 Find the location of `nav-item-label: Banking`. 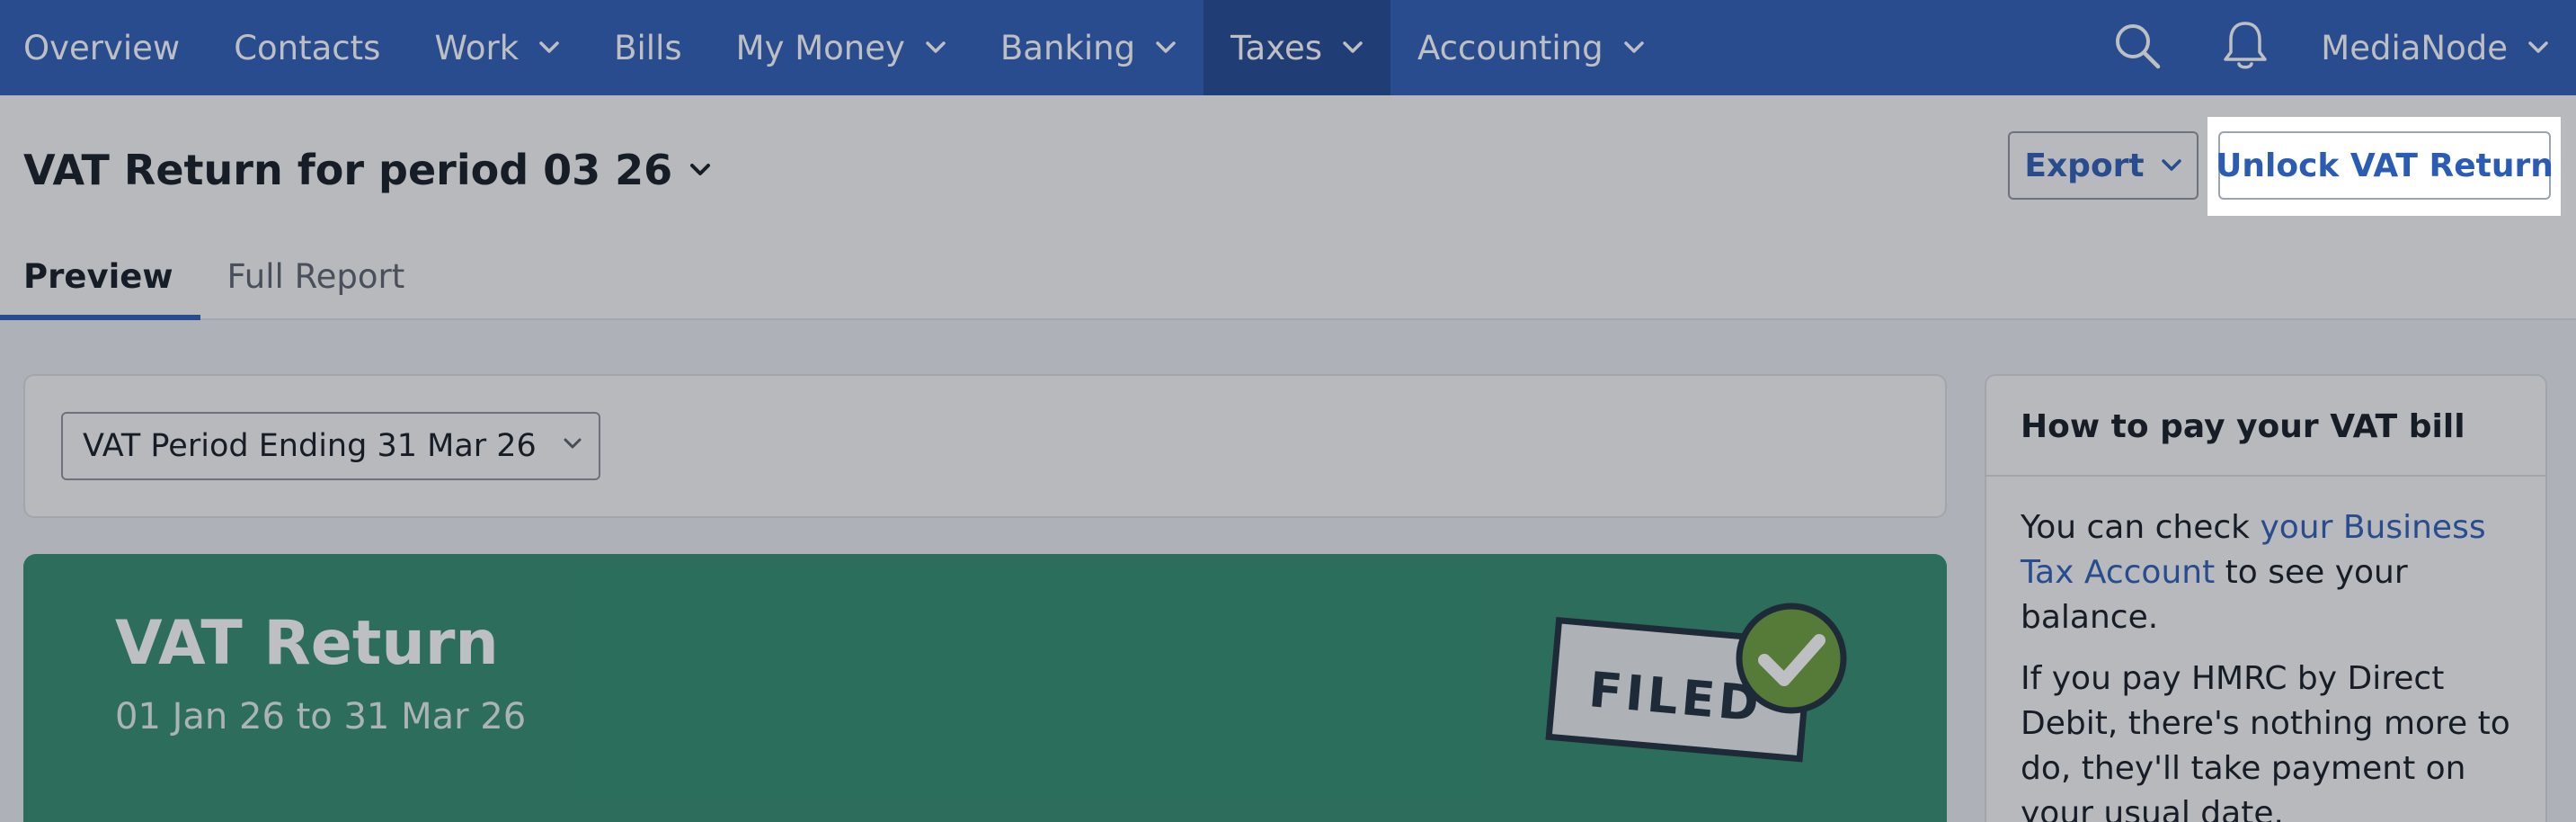

nav-item-label: Banking is located at coordinates (1067, 47).